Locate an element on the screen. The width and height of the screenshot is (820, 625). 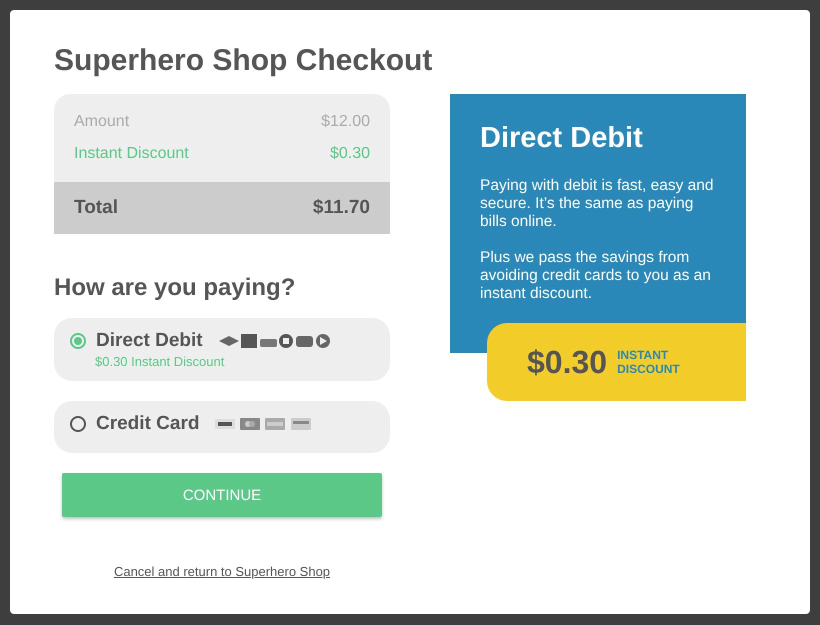
badge-amount: $0.30 is located at coordinates (567, 362).